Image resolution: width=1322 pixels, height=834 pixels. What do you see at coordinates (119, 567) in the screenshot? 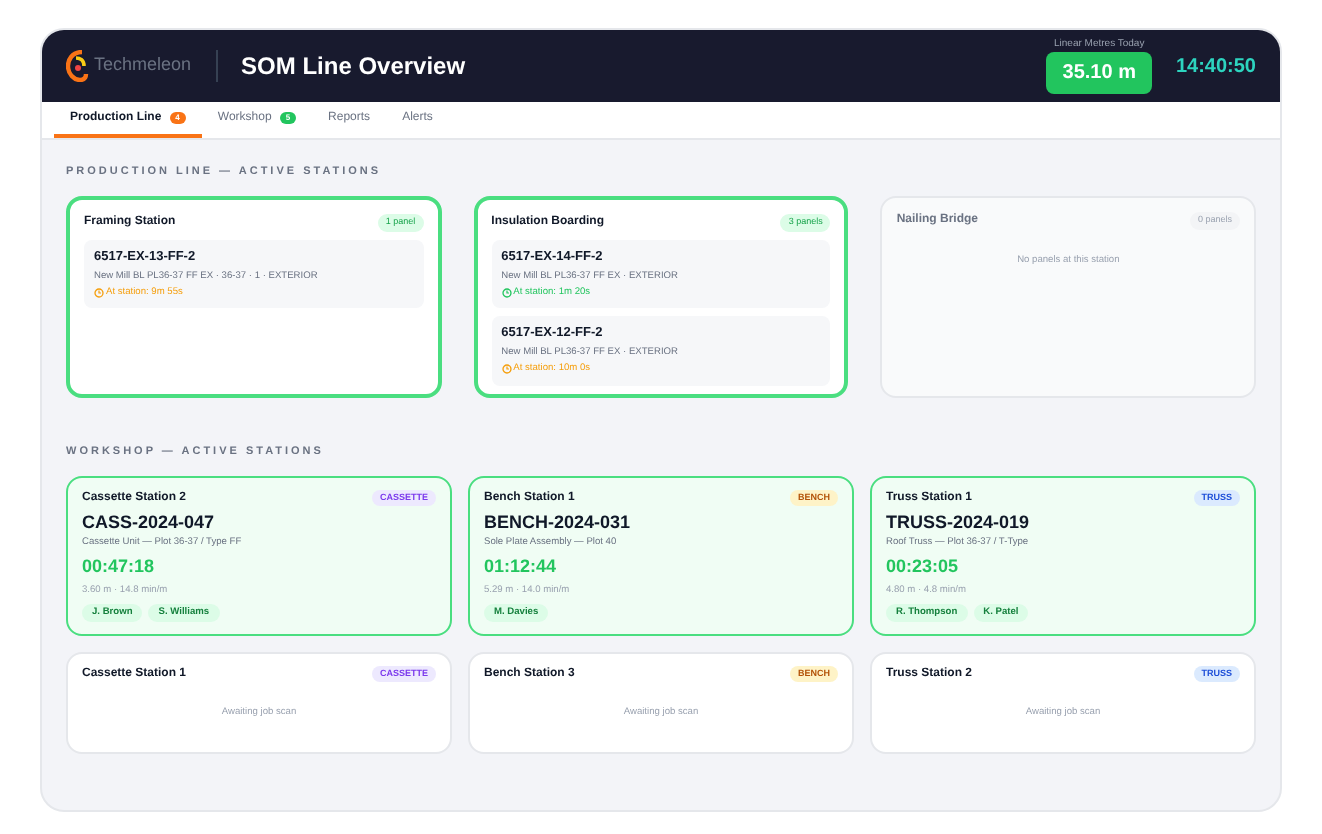
I see `job-timer: 00:47:18` at bounding box center [119, 567].